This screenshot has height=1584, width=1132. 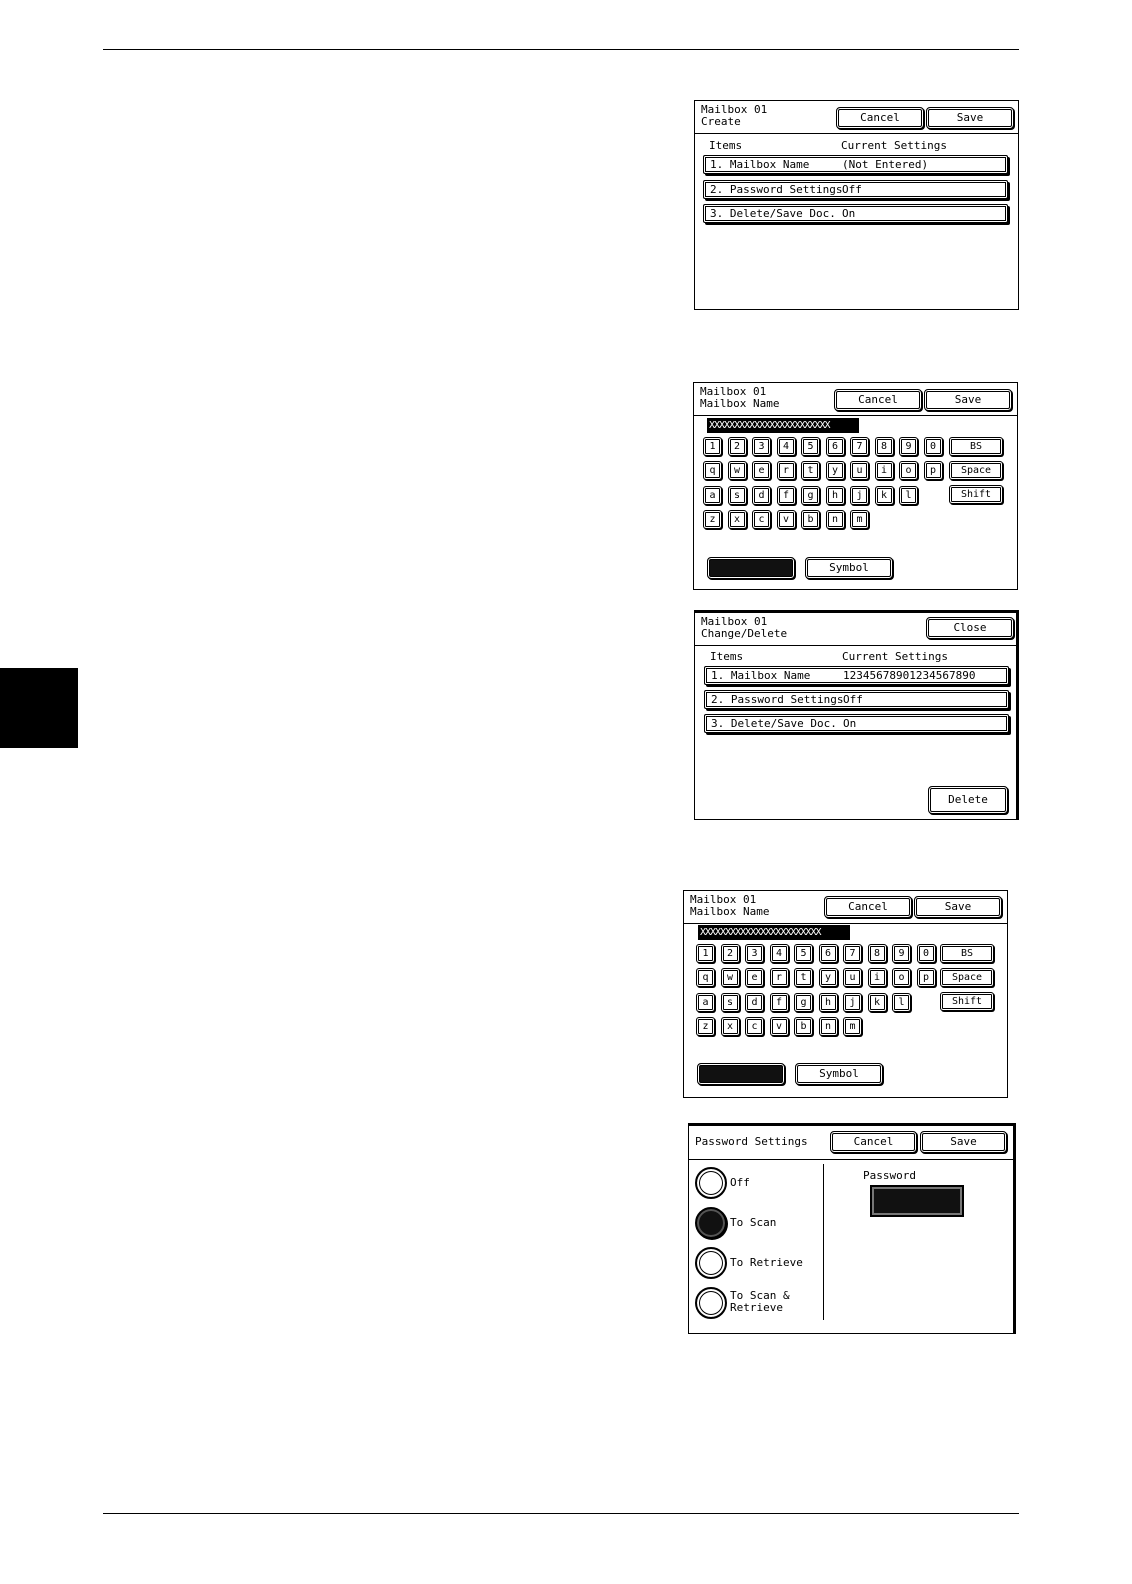 What do you see at coordinates (855, 164) in the screenshot?
I see `setting-row-mailbox-name: 1. Mailbox Name (Not Entered)` at bounding box center [855, 164].